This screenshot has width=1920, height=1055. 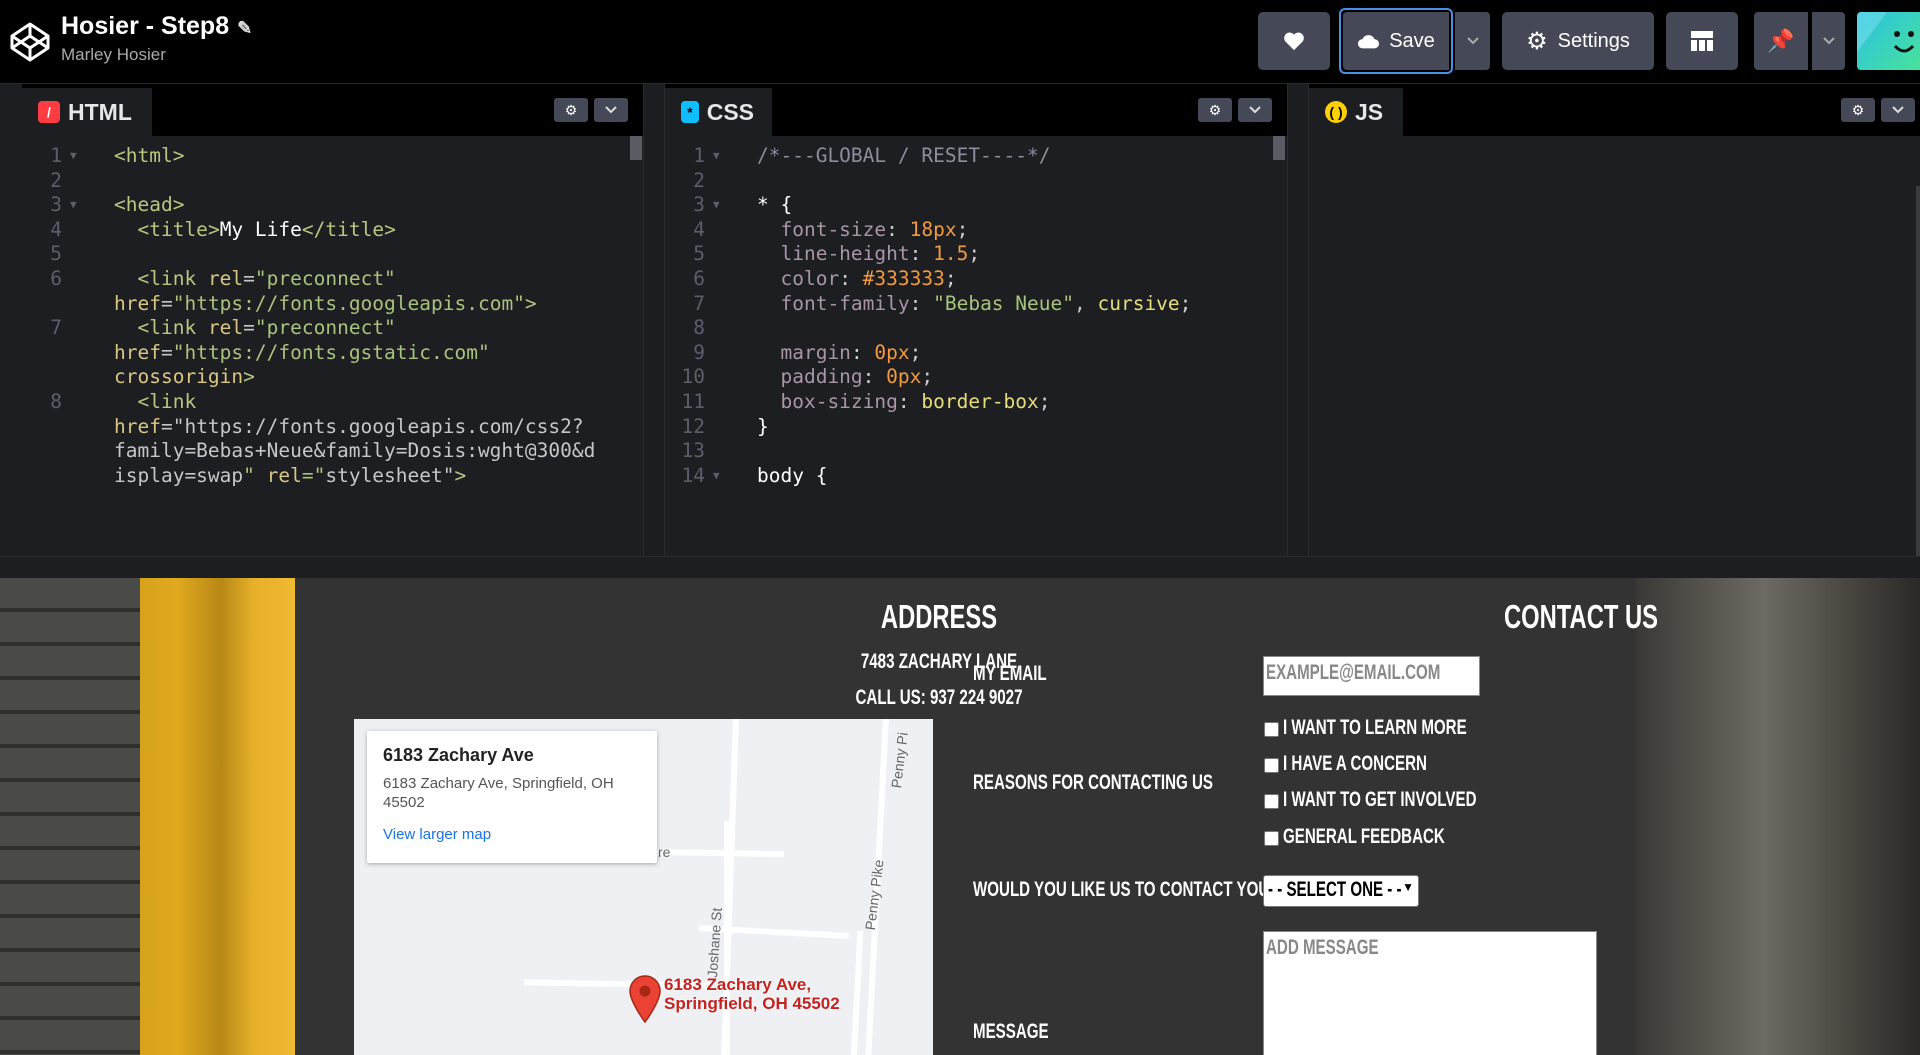 I want to click on reason-checkbox-learn, so click(x=1271, y=729).